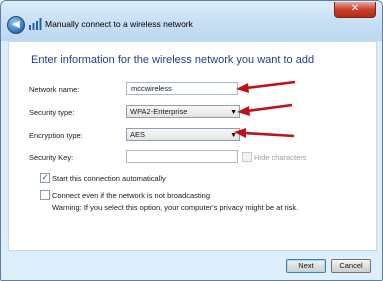  I want to click on security-key-input, so click(182, 156).